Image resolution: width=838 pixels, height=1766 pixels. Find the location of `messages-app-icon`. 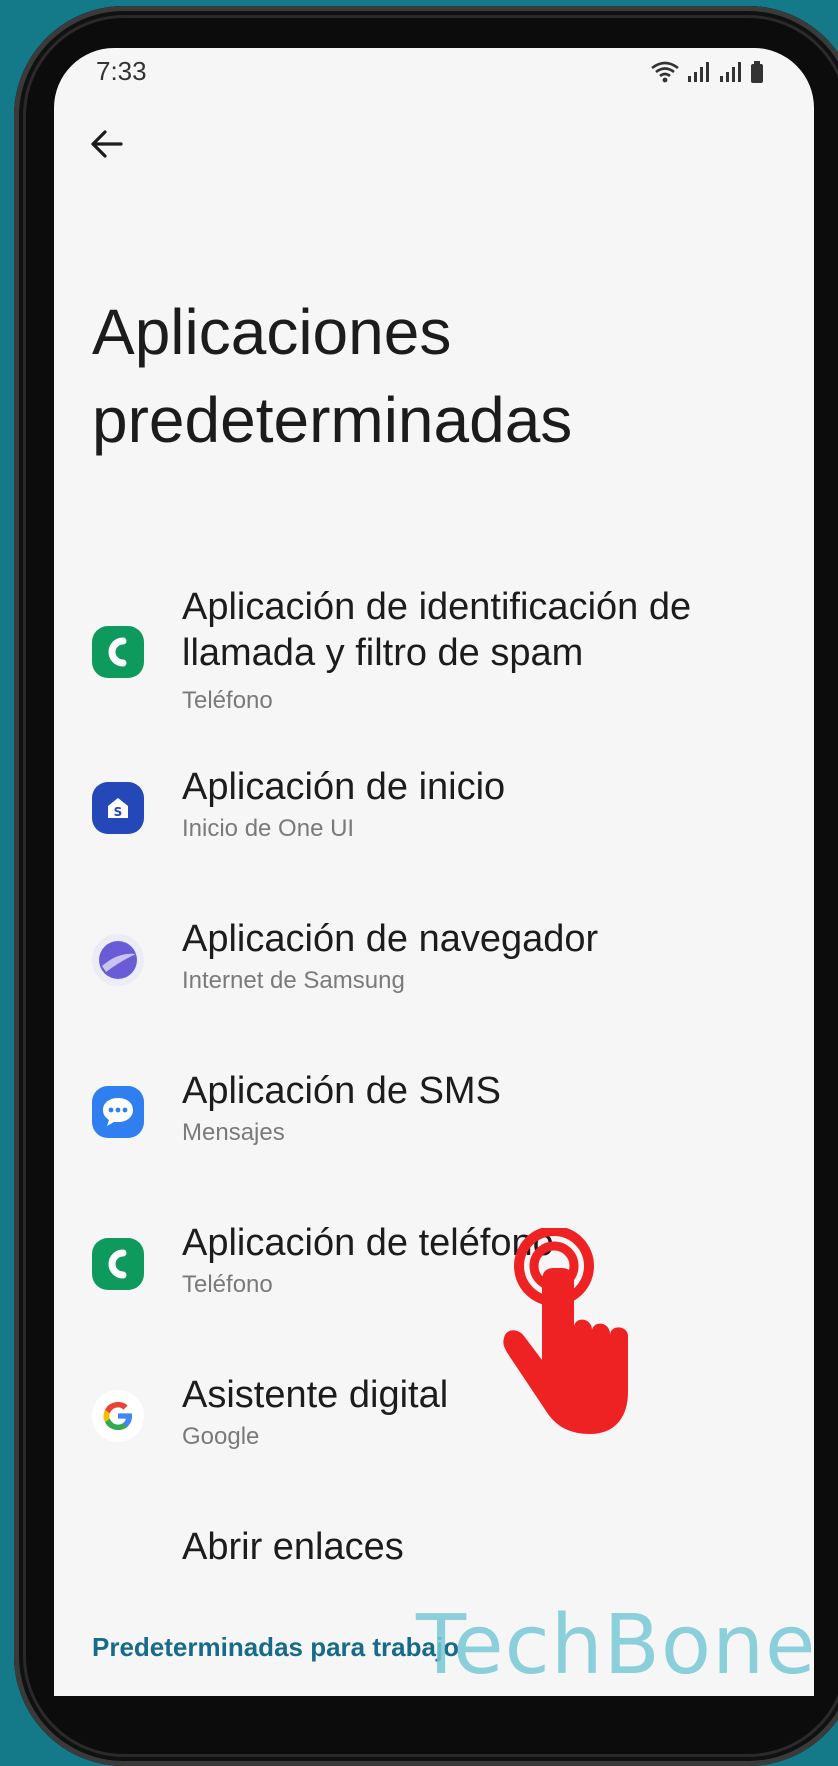

messages-app-icon is located at coordinates (118, 1112).